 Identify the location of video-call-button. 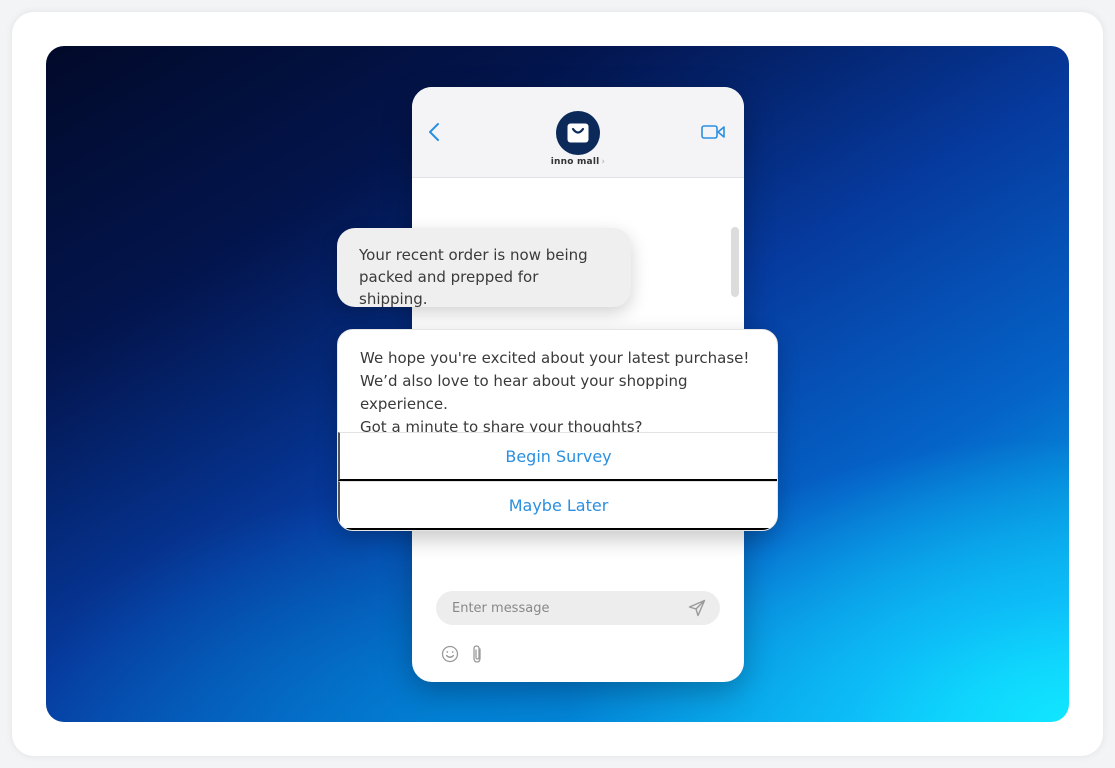
(713, 132).